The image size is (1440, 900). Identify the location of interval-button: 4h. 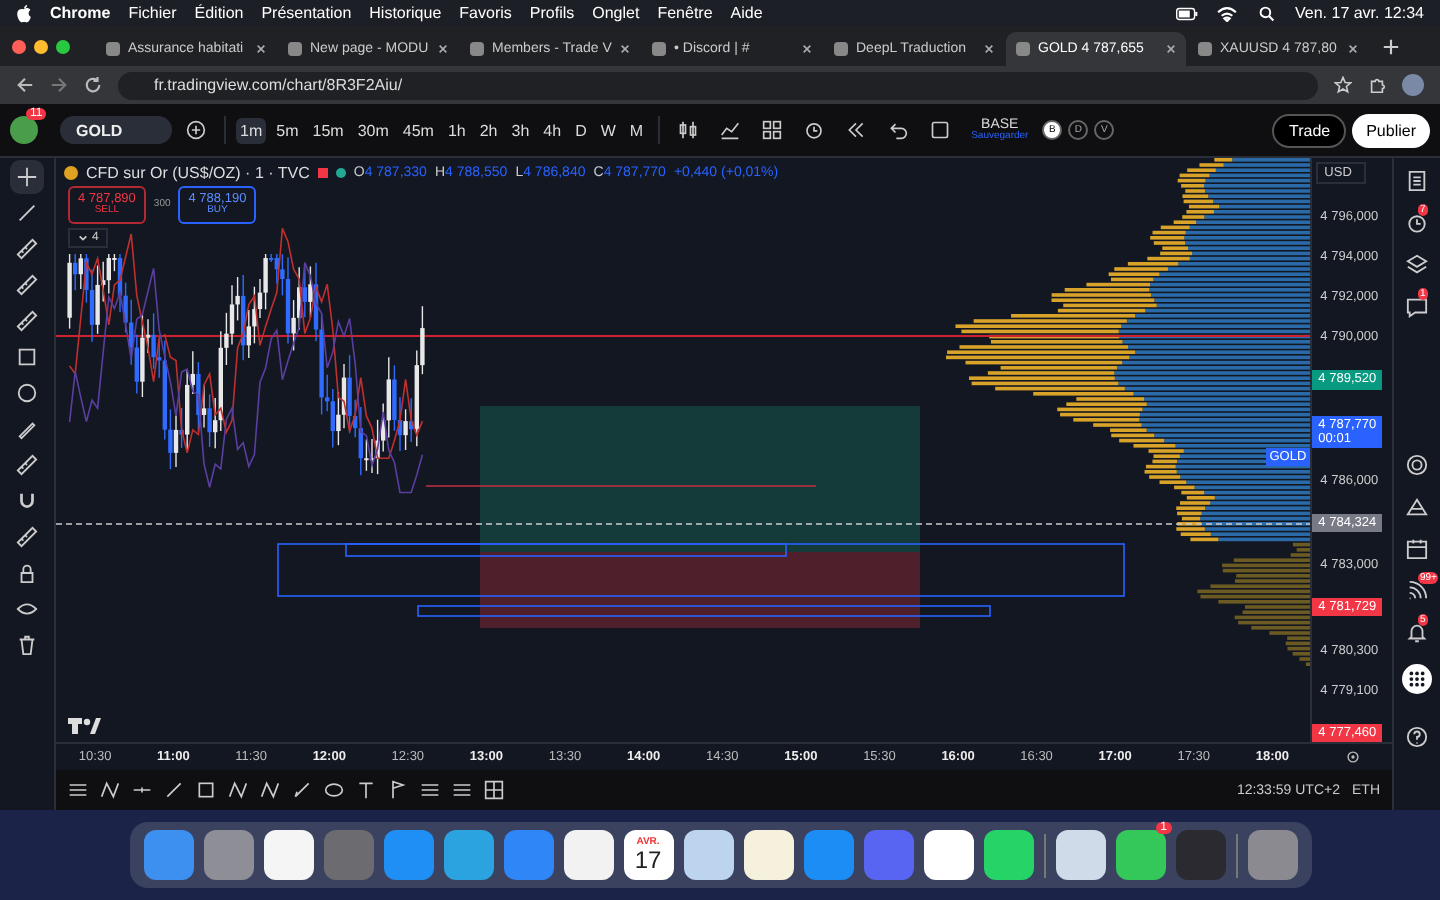
(552, 130).